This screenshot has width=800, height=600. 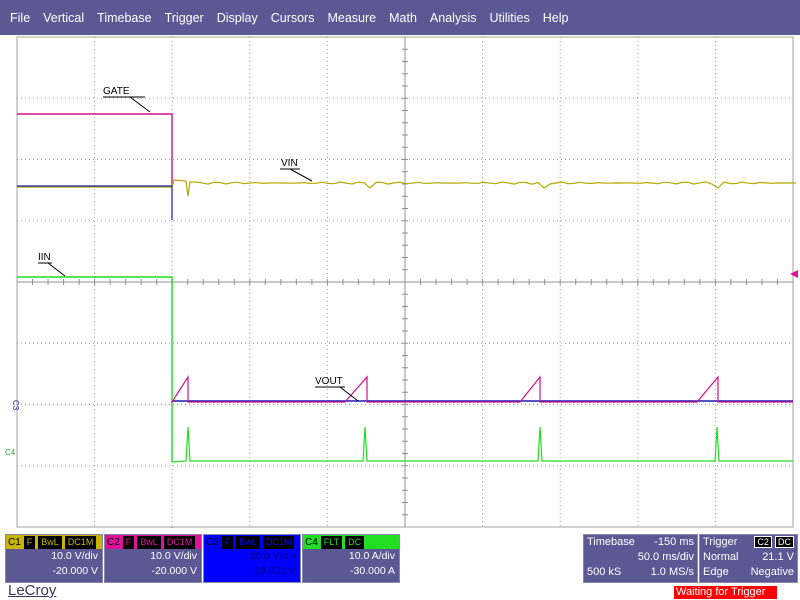 I want to click on menu-utilities: Utilities, so click(x=509, y=18).